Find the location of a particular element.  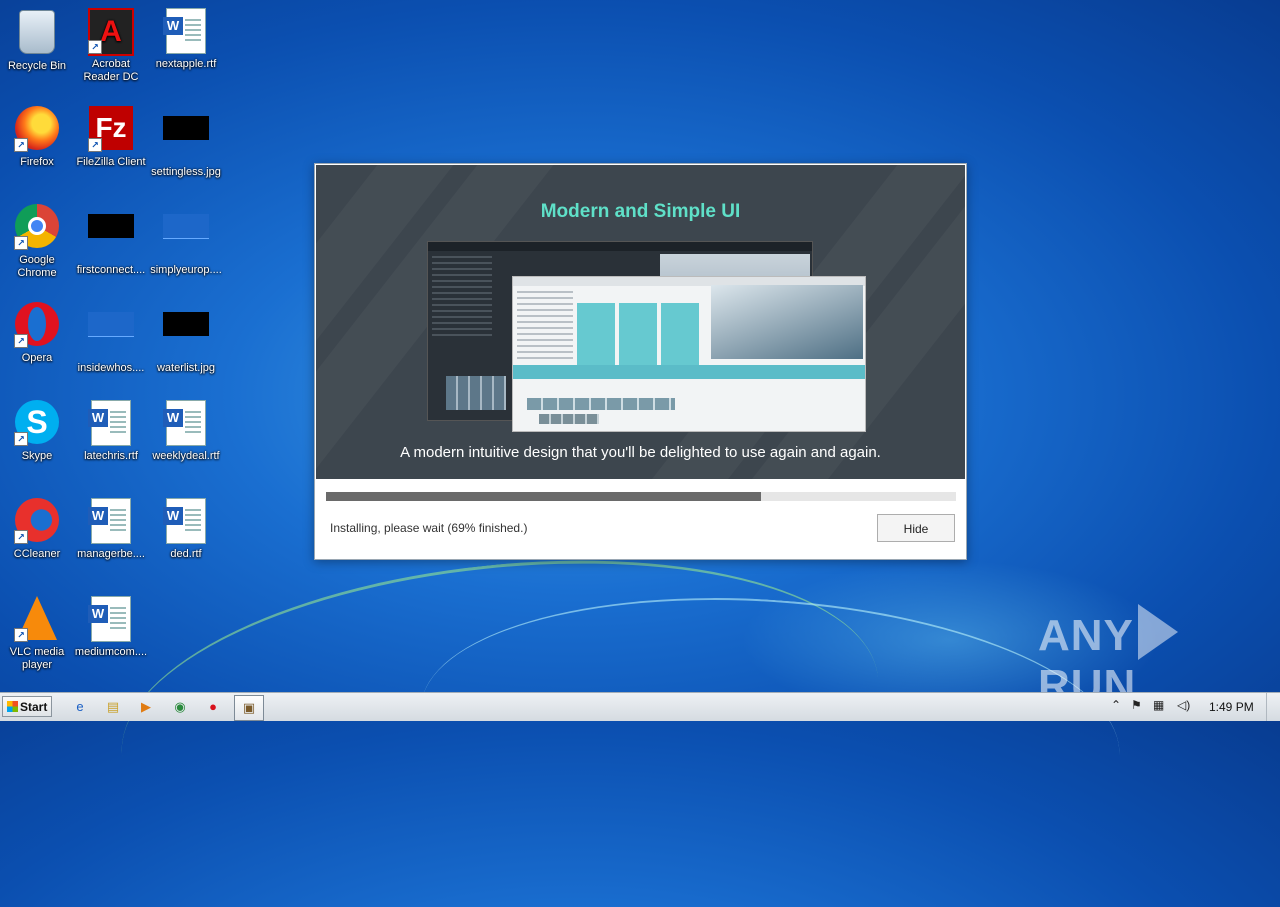

desktop-icon-filezilla: Fz ↗ FileZilla Client is located at coordinates (111, 137).